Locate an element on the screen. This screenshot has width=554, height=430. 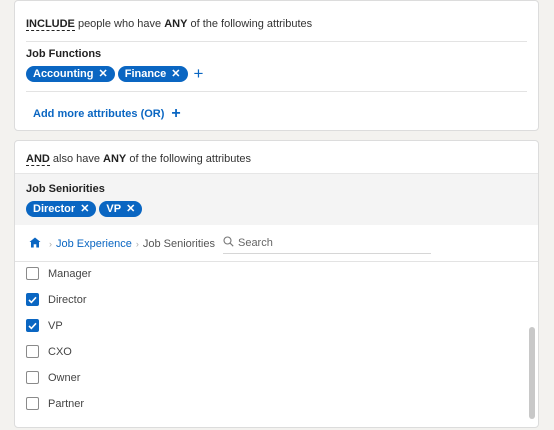
option-label: Manager is located at coordinates (70, 273).